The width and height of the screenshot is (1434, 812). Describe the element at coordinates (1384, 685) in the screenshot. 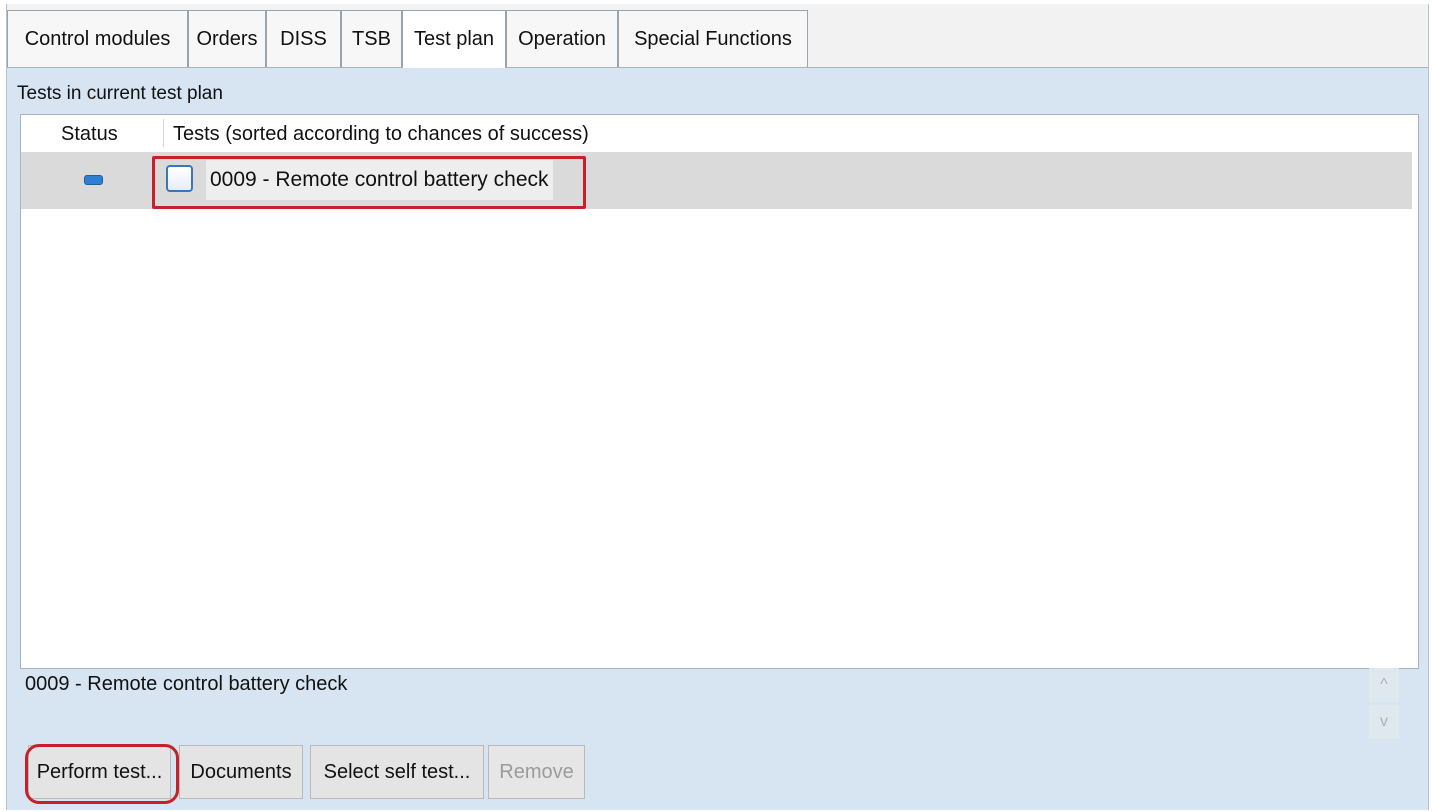

I see `scroll-up-arrow-icon: ^` at that location.